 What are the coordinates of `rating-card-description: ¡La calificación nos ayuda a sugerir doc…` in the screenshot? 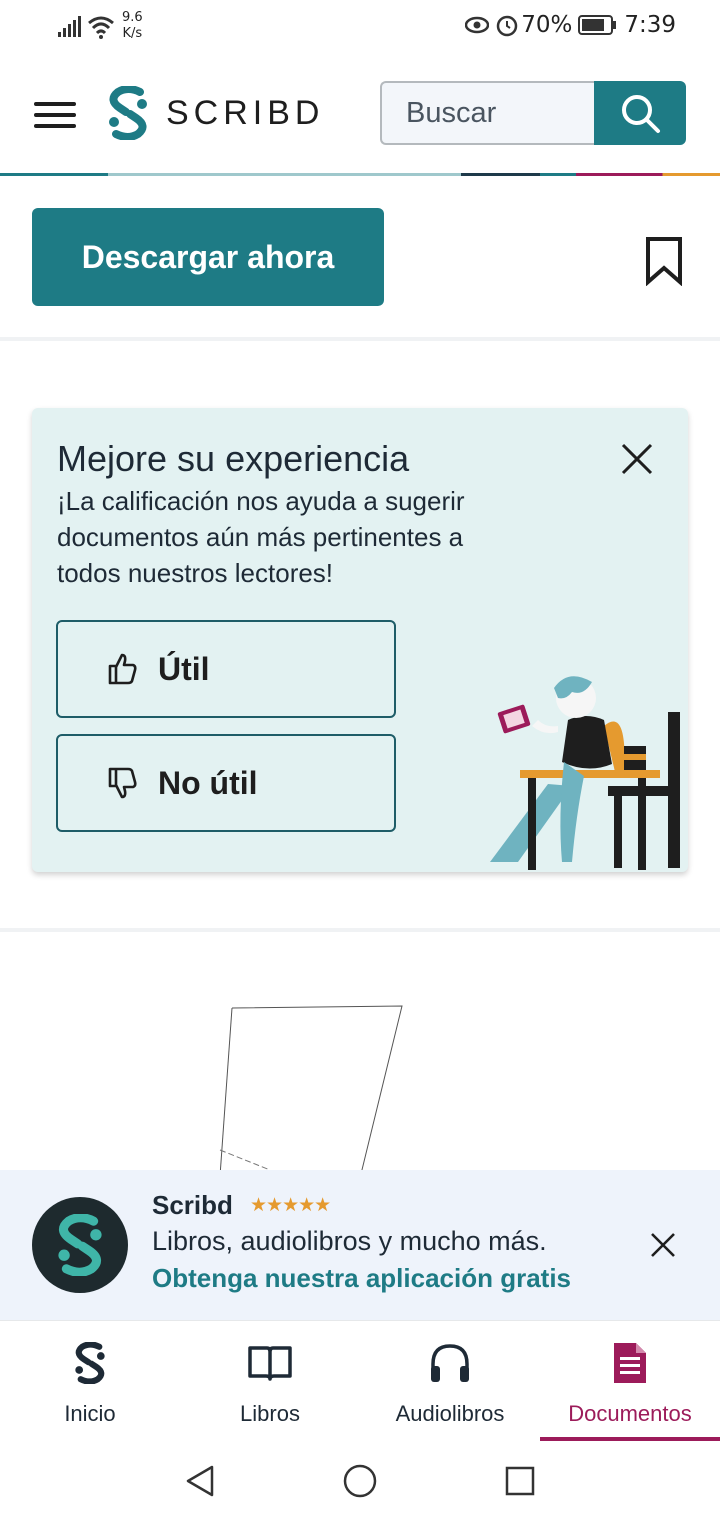 It's located at (261, 537).